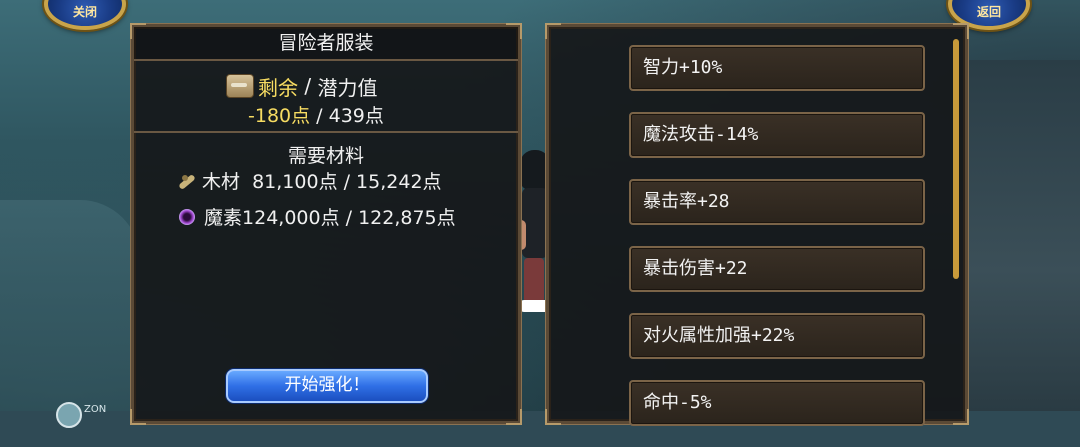 This screenshot has height=447, width=1080. I want to click on material-row-wood: 木材 81,100点 / 15,242点, so click(309, 180).